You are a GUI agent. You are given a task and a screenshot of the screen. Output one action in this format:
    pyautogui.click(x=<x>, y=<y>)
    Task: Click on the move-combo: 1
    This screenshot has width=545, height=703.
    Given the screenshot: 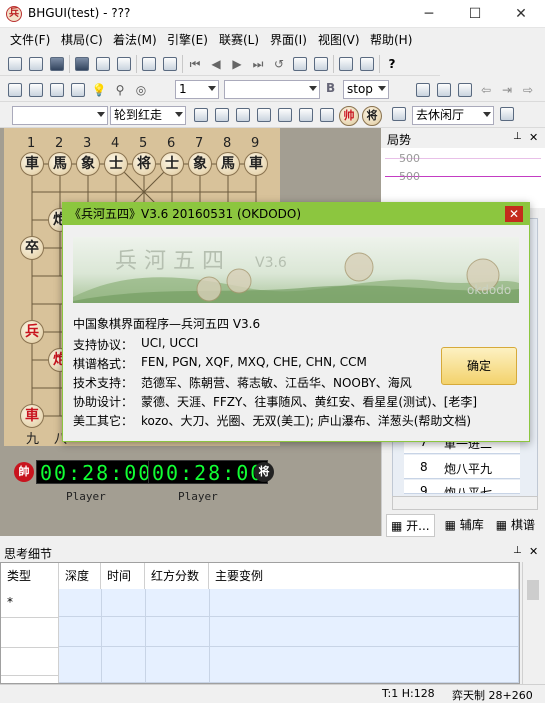 What is the action you would take?
    pyautogui.click(x=197, y=89)
    